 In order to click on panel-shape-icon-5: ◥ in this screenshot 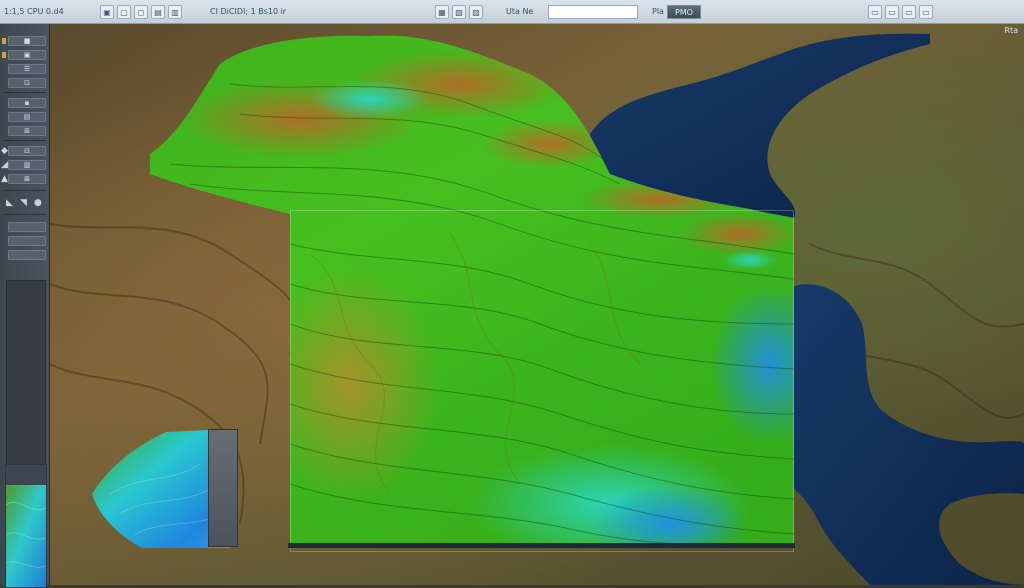, I will do `click(23, 203)`.